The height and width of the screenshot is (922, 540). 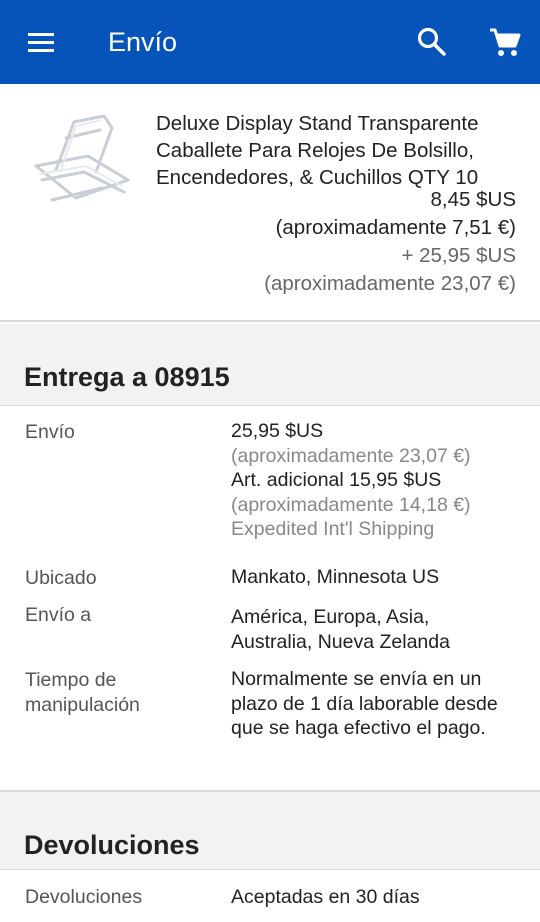 I want to click on located-value: Mankato, Minnesota US, so click(x=335, y=577).